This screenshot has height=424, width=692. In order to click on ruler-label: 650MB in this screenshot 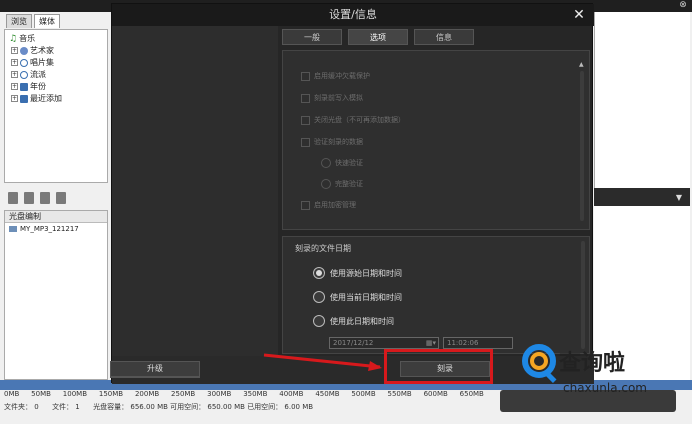, I will do `click(471, 394)`.